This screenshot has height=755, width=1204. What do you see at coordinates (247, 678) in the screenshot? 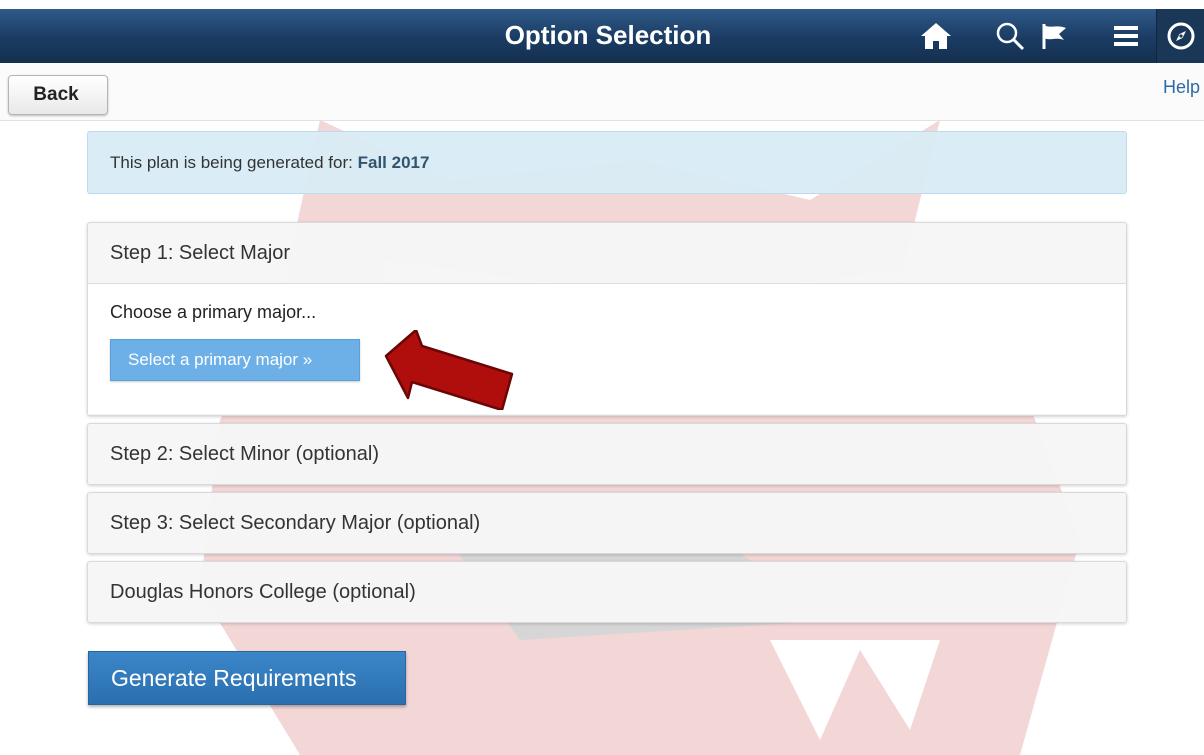
I see `generate-requirements-button: Generate Requirements` at bounding box center [247, 678].